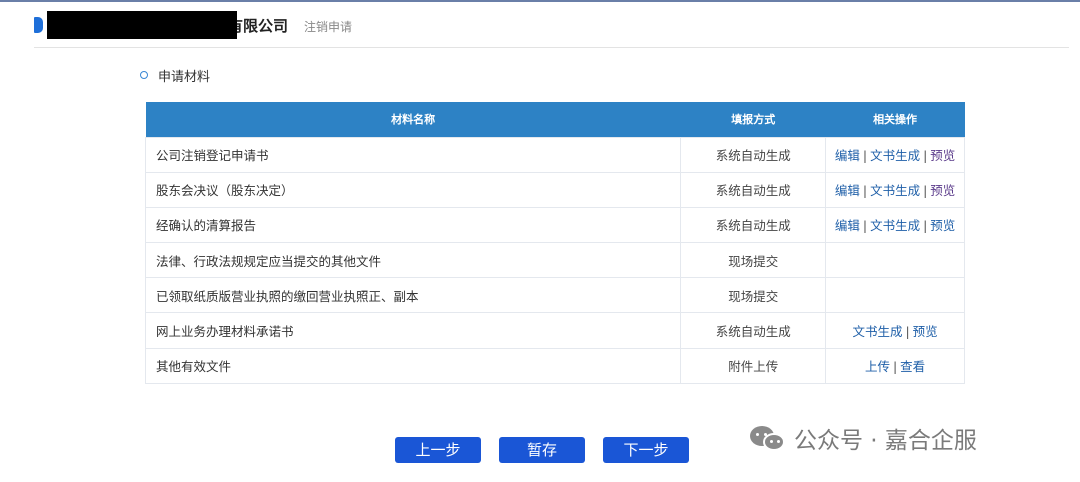  What do you see at coordinates (413, 119) in the screenshot?
I see `header-material-name: 材料名称` at bounding box center [413, 119].